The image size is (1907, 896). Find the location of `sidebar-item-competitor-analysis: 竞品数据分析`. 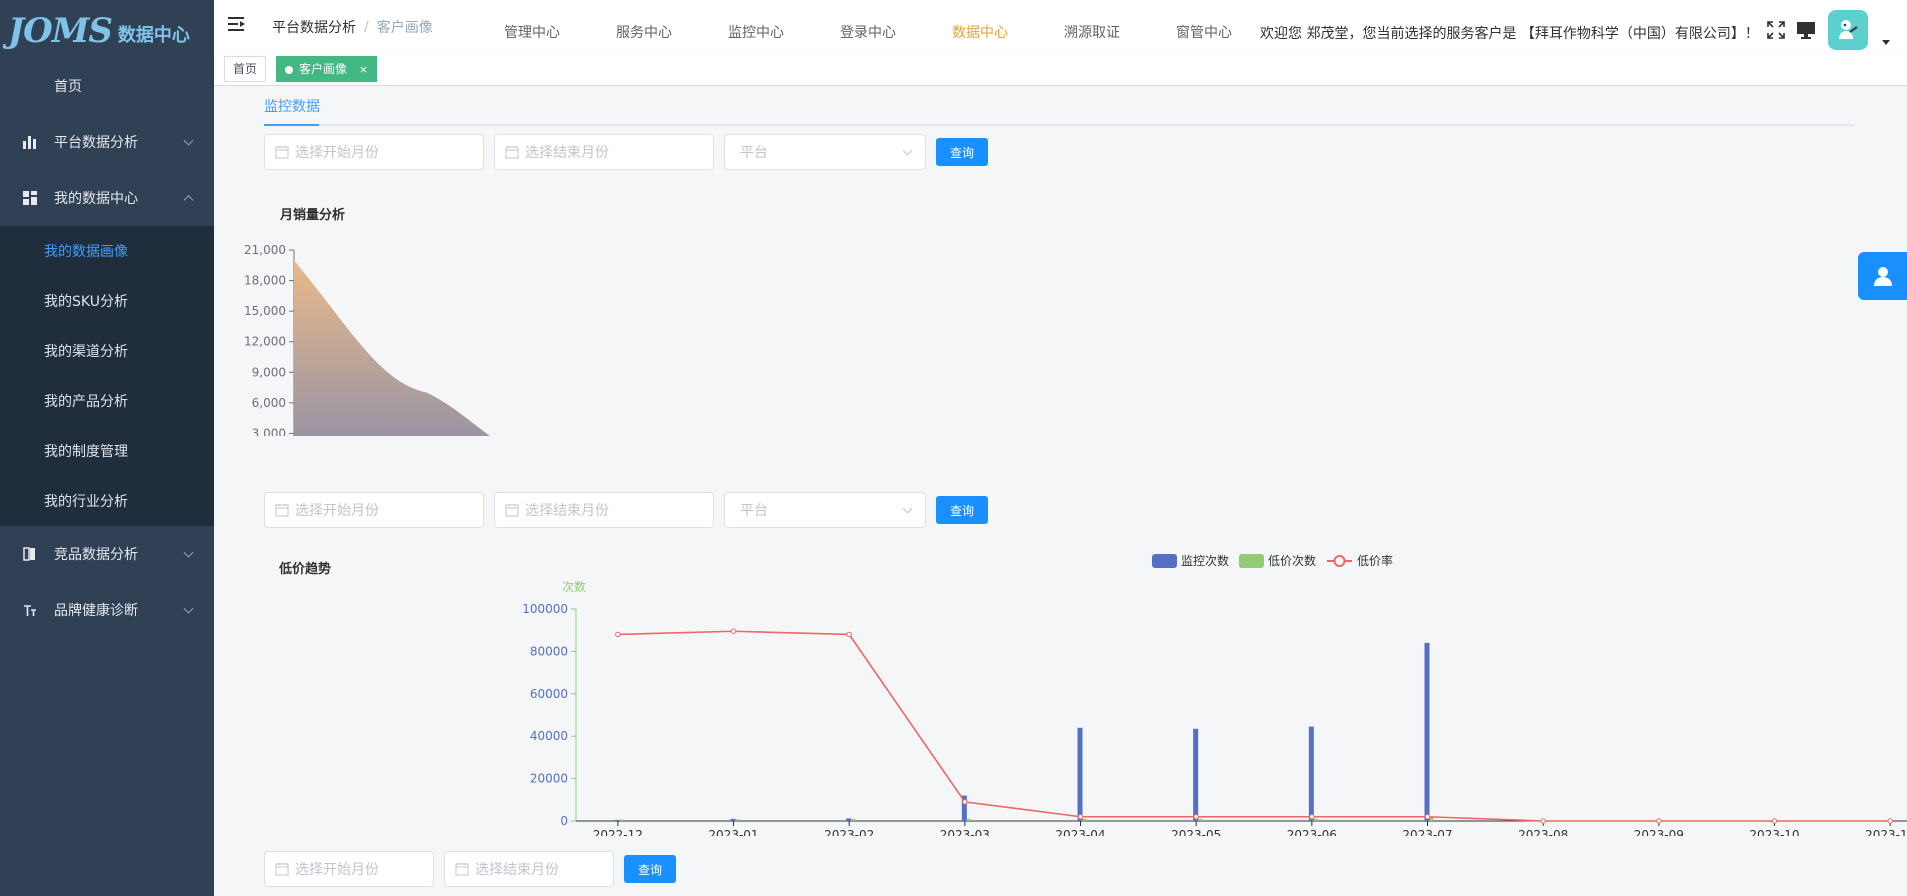

sidebar-item-competitor-analysis: 竞品数据分析 is located at coordinates (107, 554).